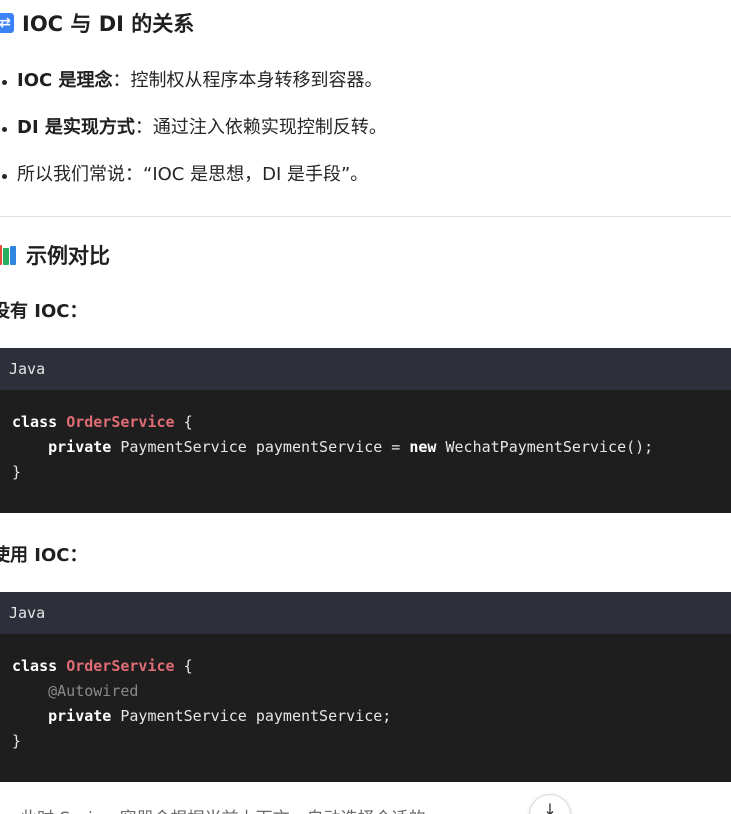 This screenshot has width=731, height=814. I want to click on scroll-to-bottom-button: ↓, so click(550, 804).